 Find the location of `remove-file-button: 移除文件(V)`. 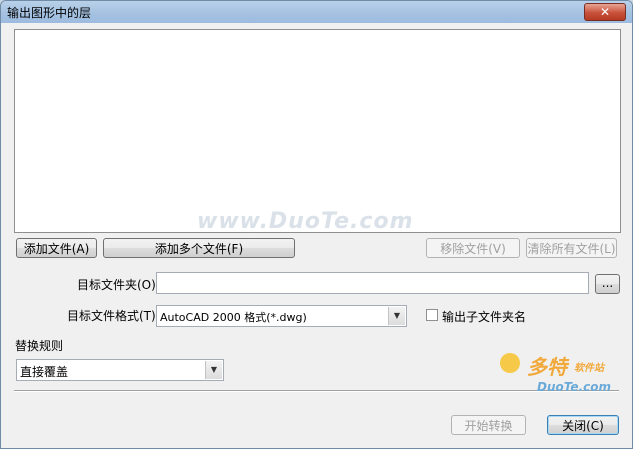

remove-file-button: 移除文件(V) is located at coordinates (473, 248).